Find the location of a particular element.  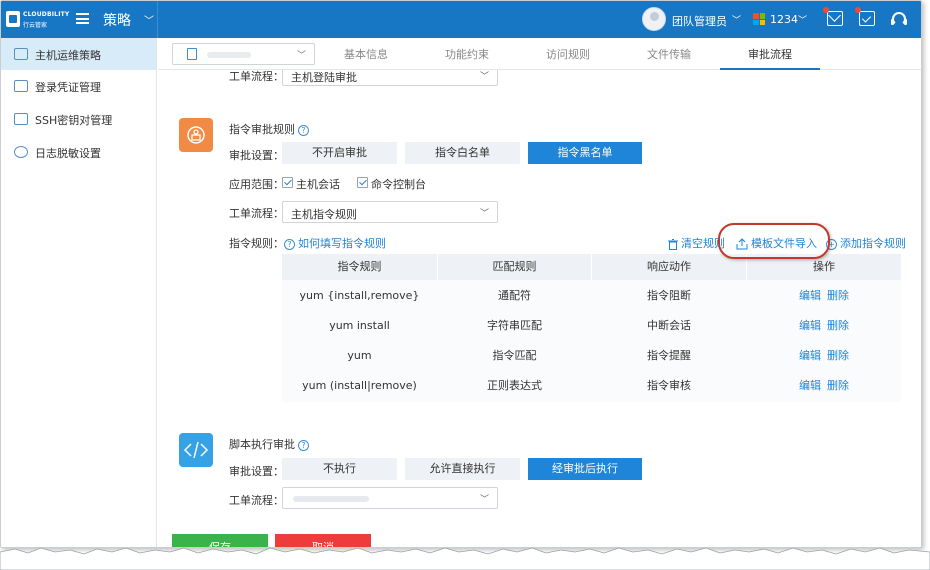

sidebar-item-log-masking: 日志脱敏设置 is located at coordinates (78, 152).